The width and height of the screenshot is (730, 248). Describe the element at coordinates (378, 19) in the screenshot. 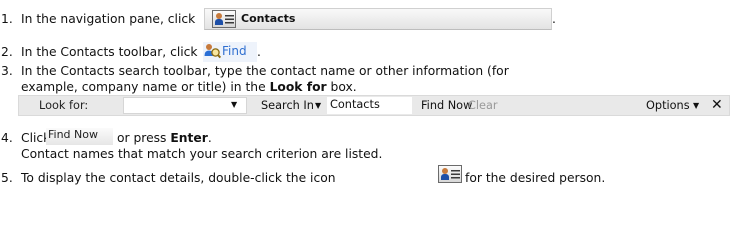

I see `contacts-nav-button: Contacts` at that location.